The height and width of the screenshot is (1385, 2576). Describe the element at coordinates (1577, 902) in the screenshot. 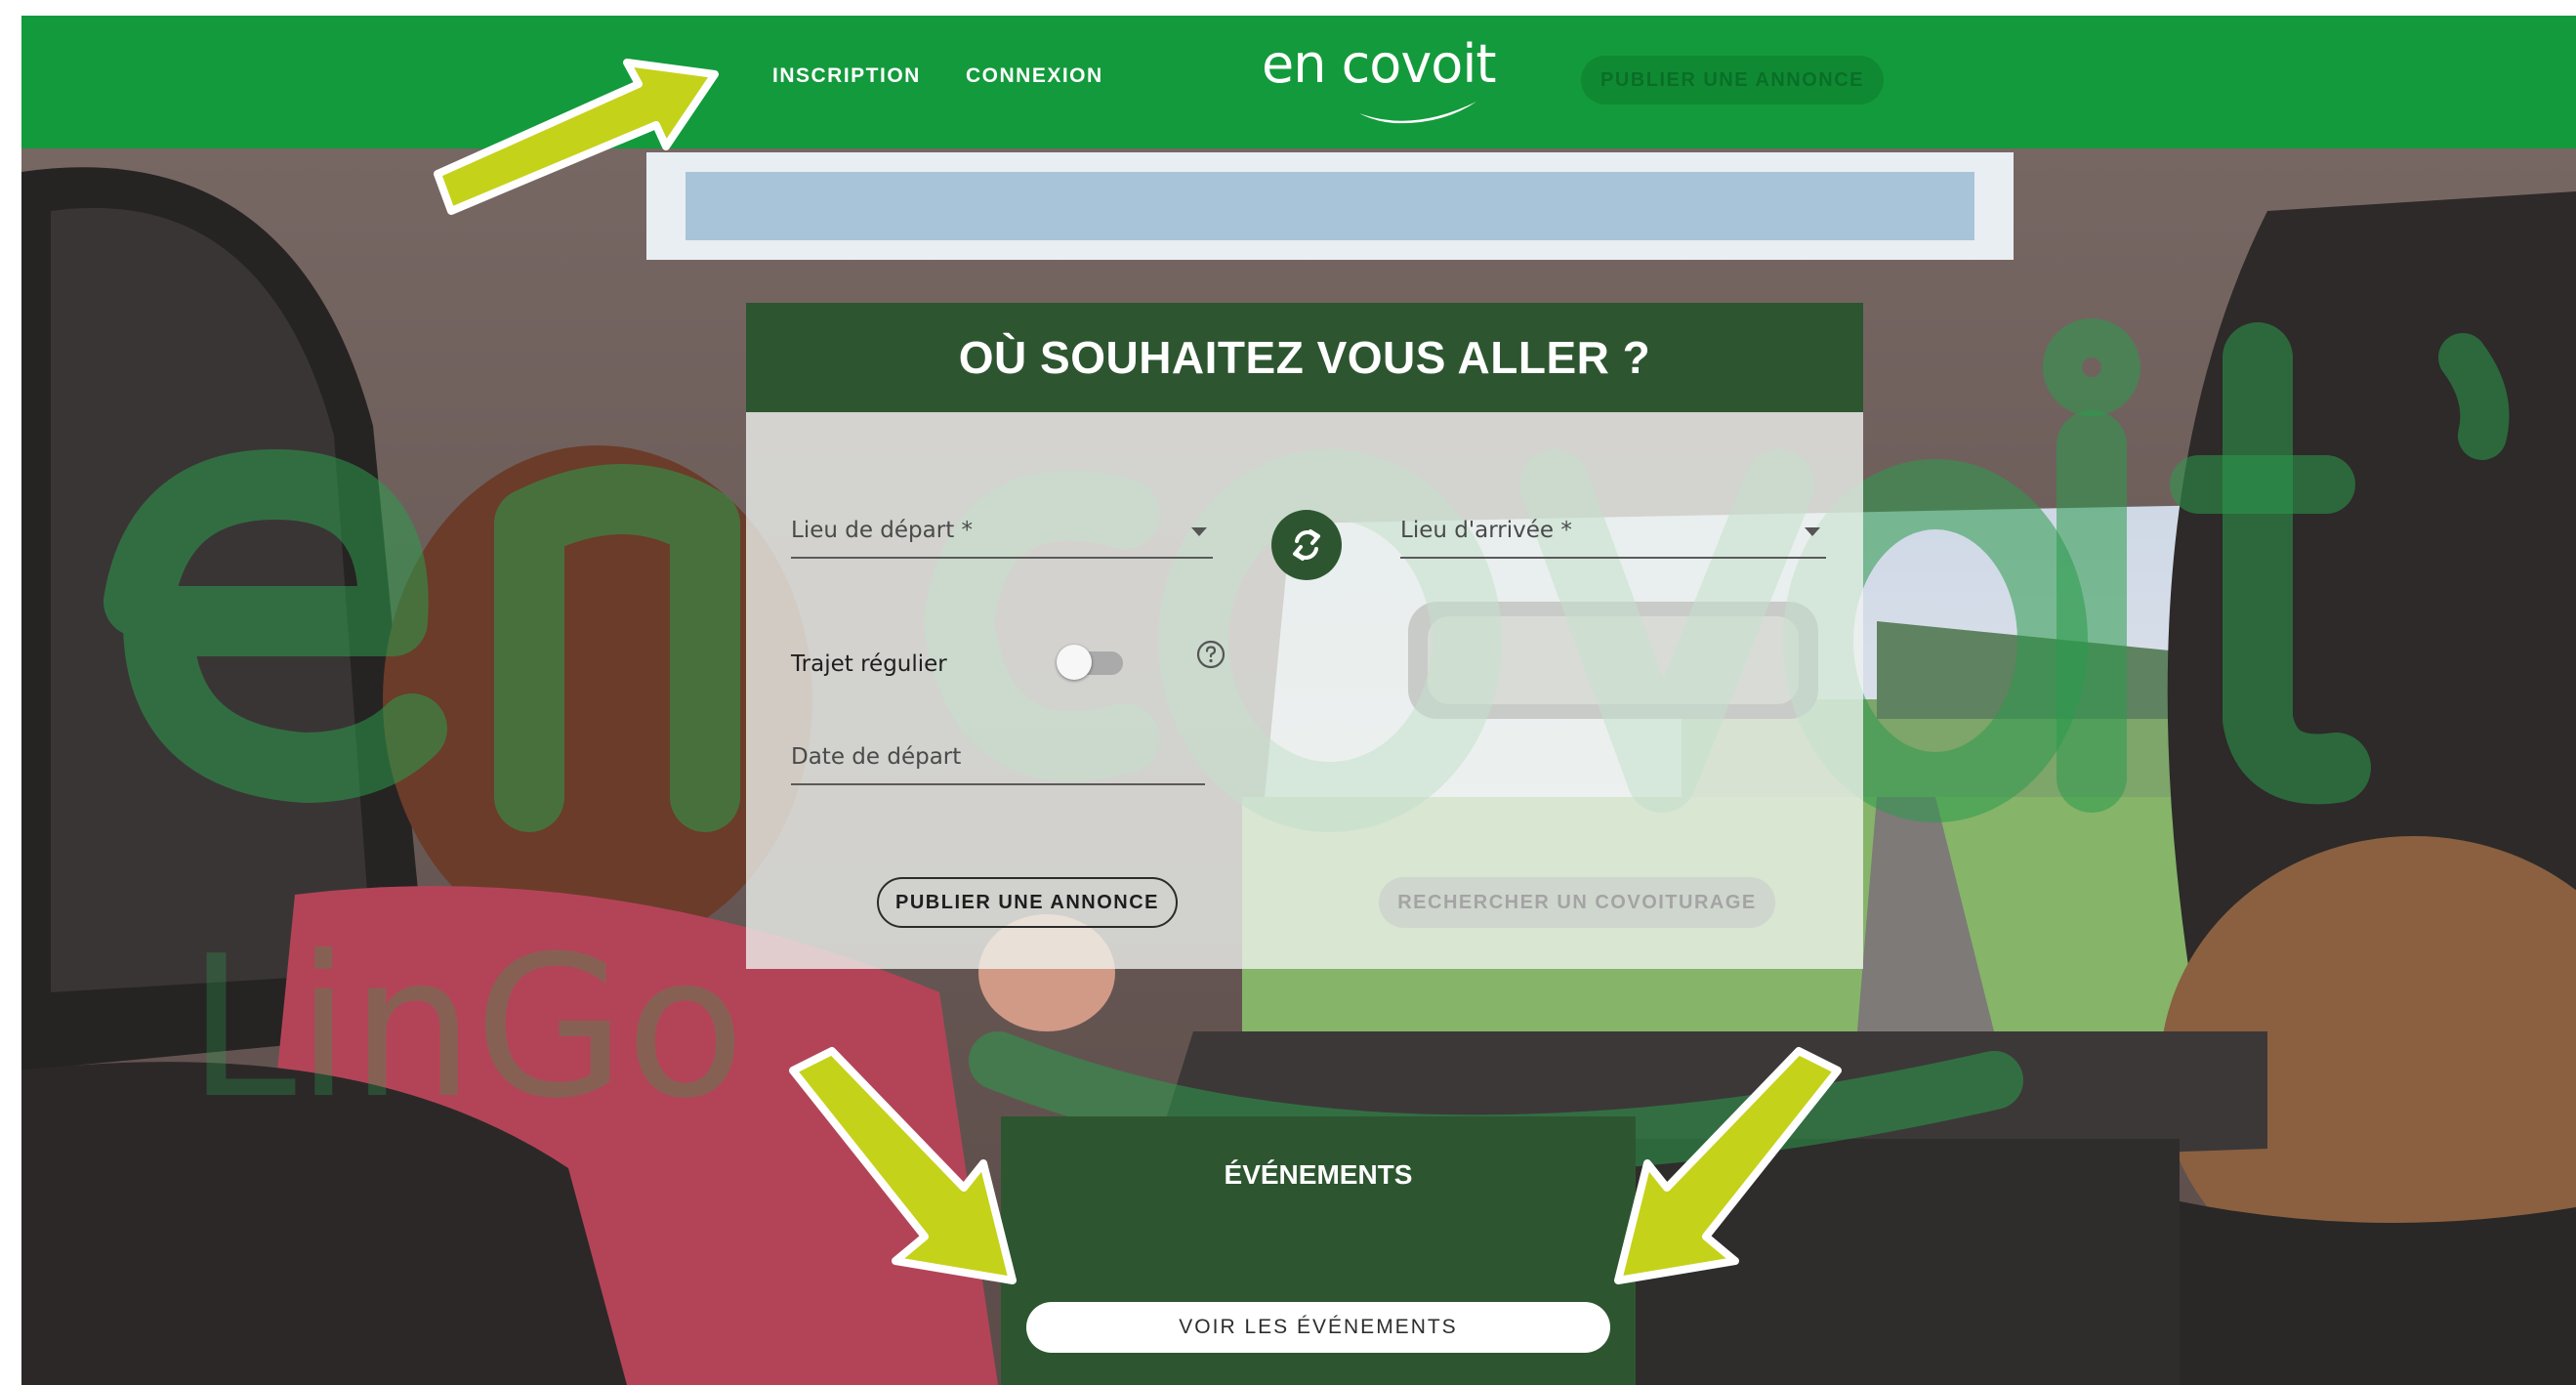

I see `search-carpool-button: RECHERCHER UN COVOITURAGE` at that location.